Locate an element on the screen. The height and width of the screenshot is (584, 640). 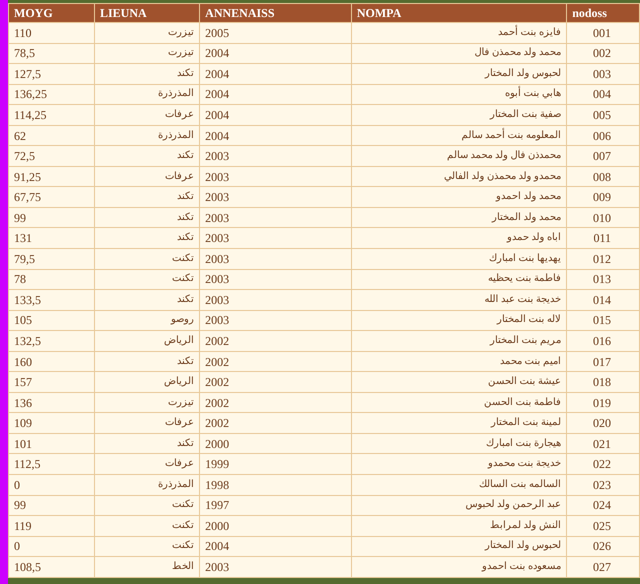
table-cell: 160 is located at coordinates (51, 361).